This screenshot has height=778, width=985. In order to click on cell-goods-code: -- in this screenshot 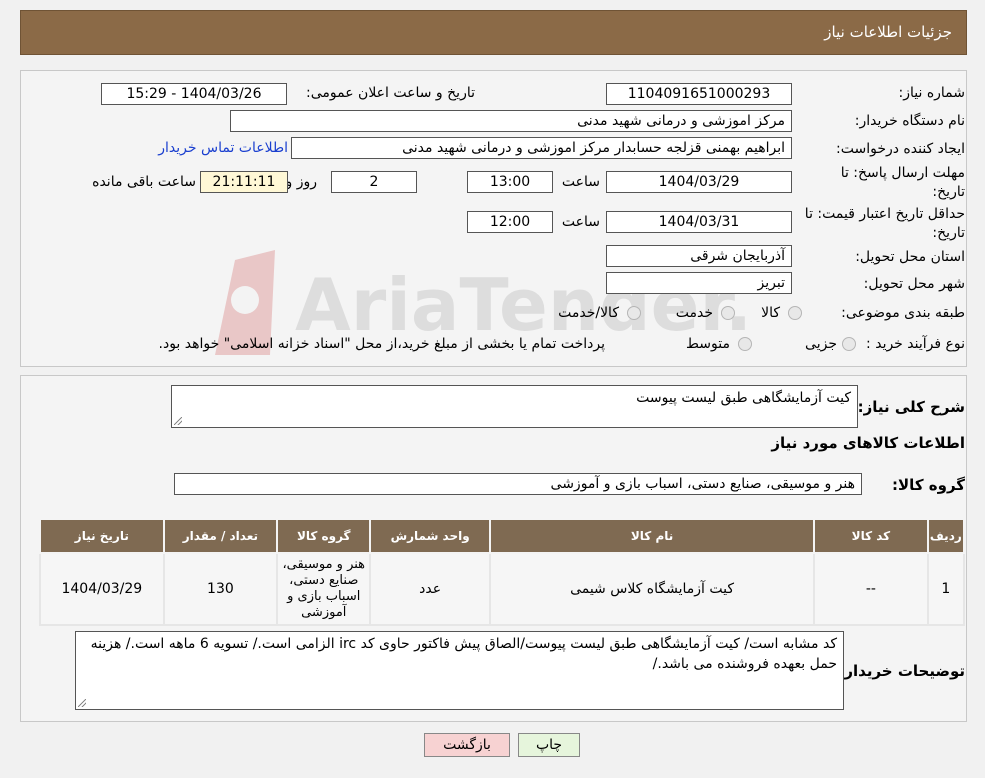, I will do `click(871, 589)`.